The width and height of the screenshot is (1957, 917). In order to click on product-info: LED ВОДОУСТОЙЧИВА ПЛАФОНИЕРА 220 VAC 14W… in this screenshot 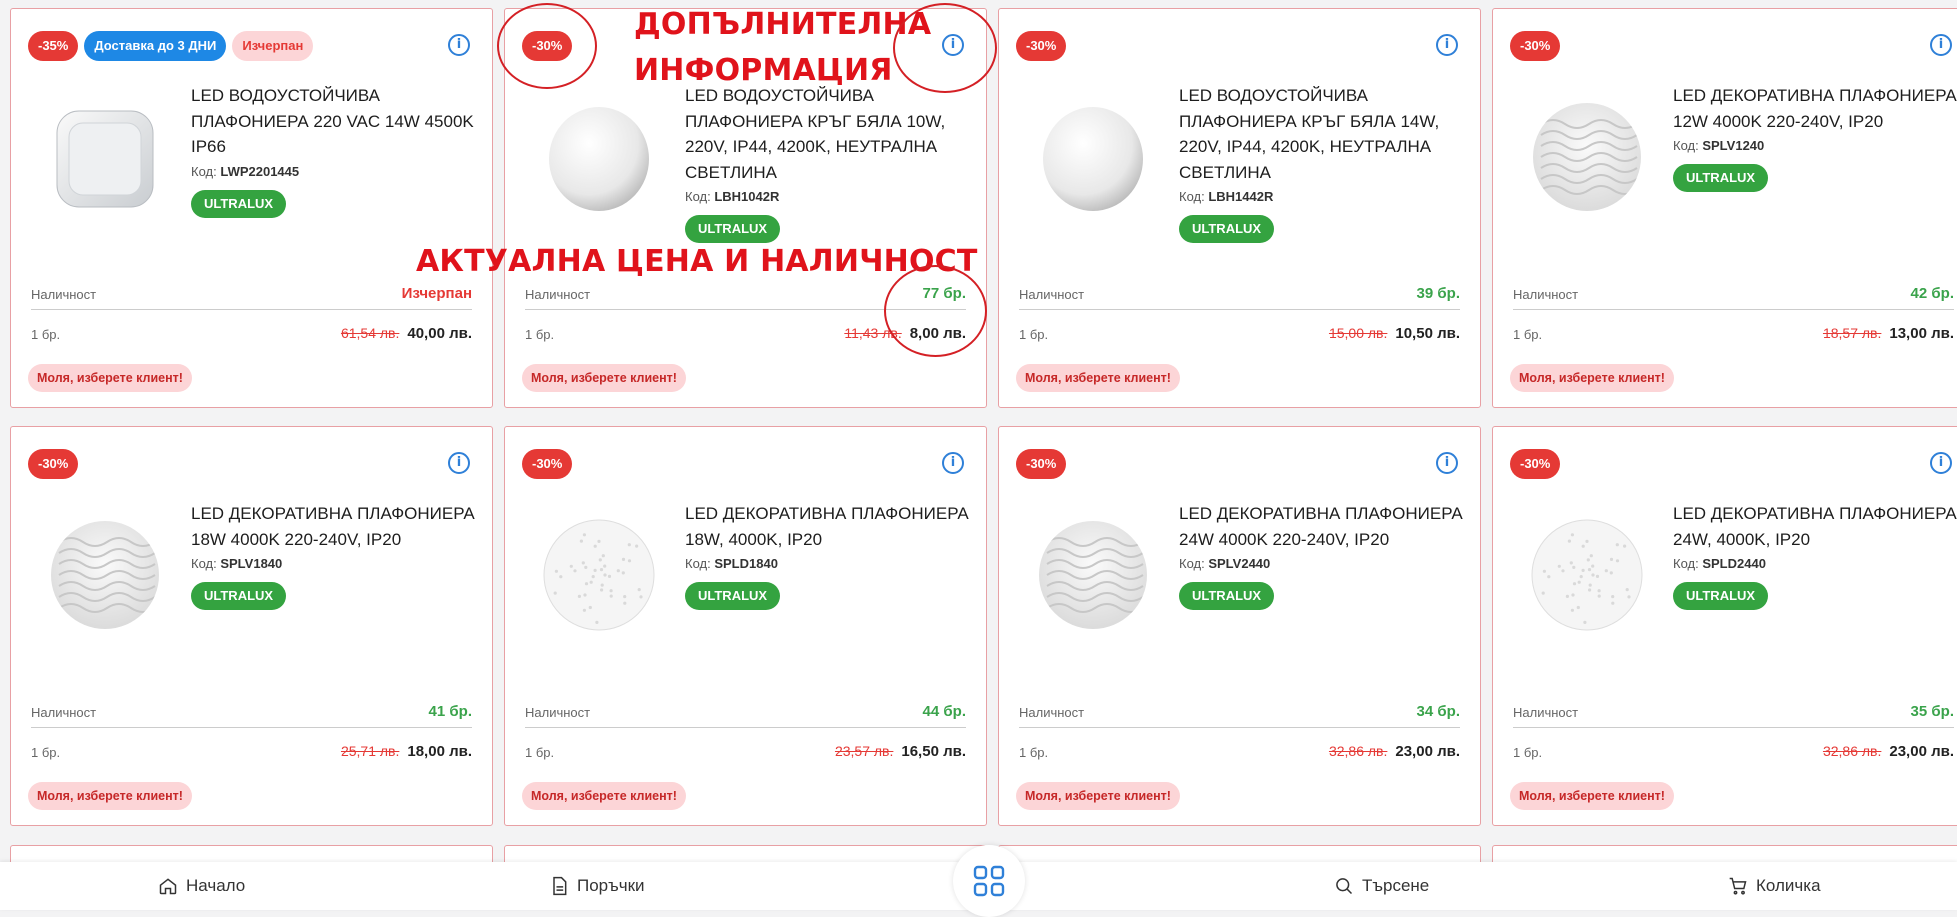, I will do `click(333, 150)`.